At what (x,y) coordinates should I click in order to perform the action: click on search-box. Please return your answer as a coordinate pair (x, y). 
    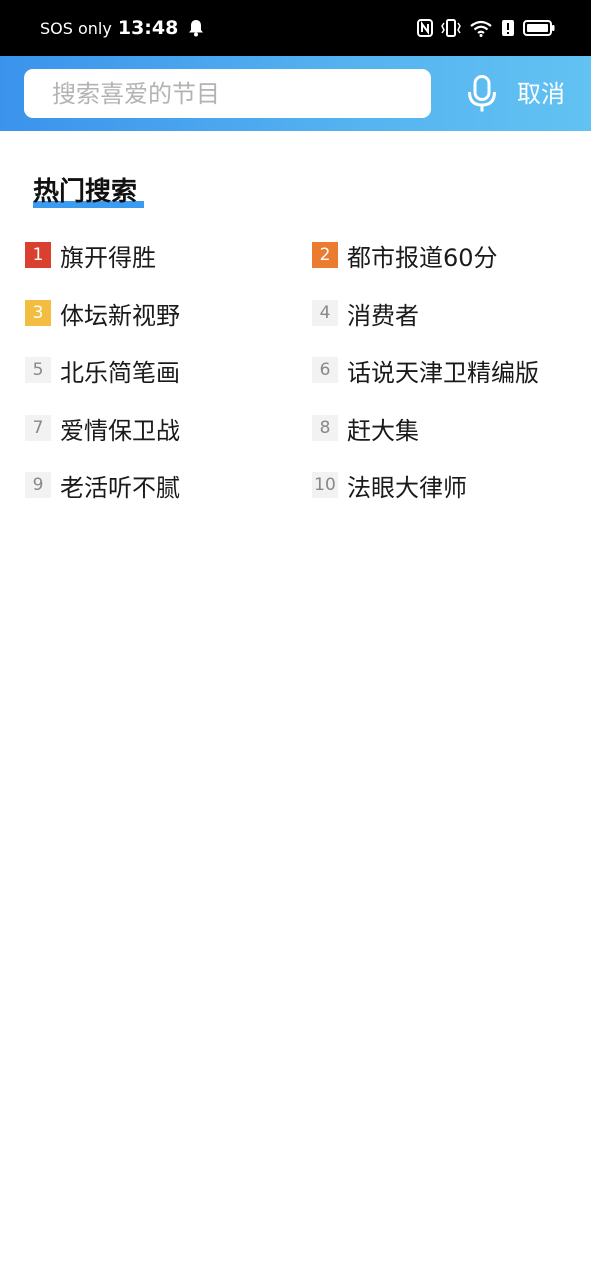
    Looking at the image, I should click on (227, 93).